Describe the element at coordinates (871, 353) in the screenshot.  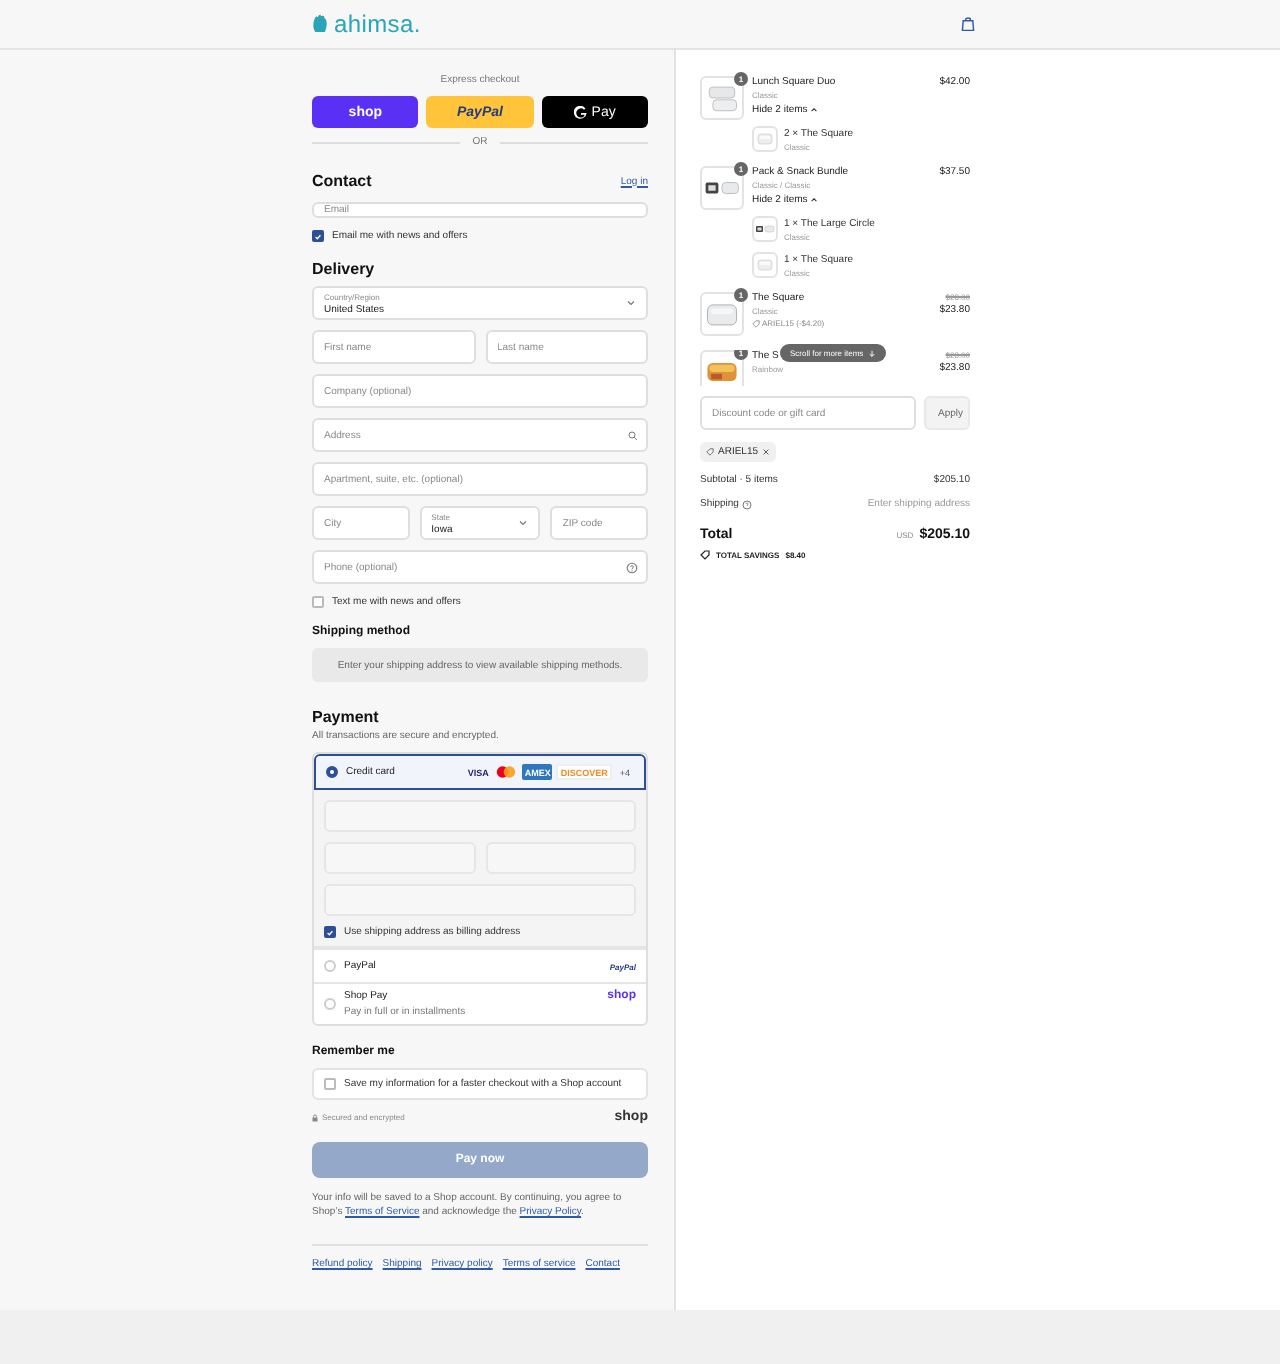
I see `arrow-down-icon` at that location.